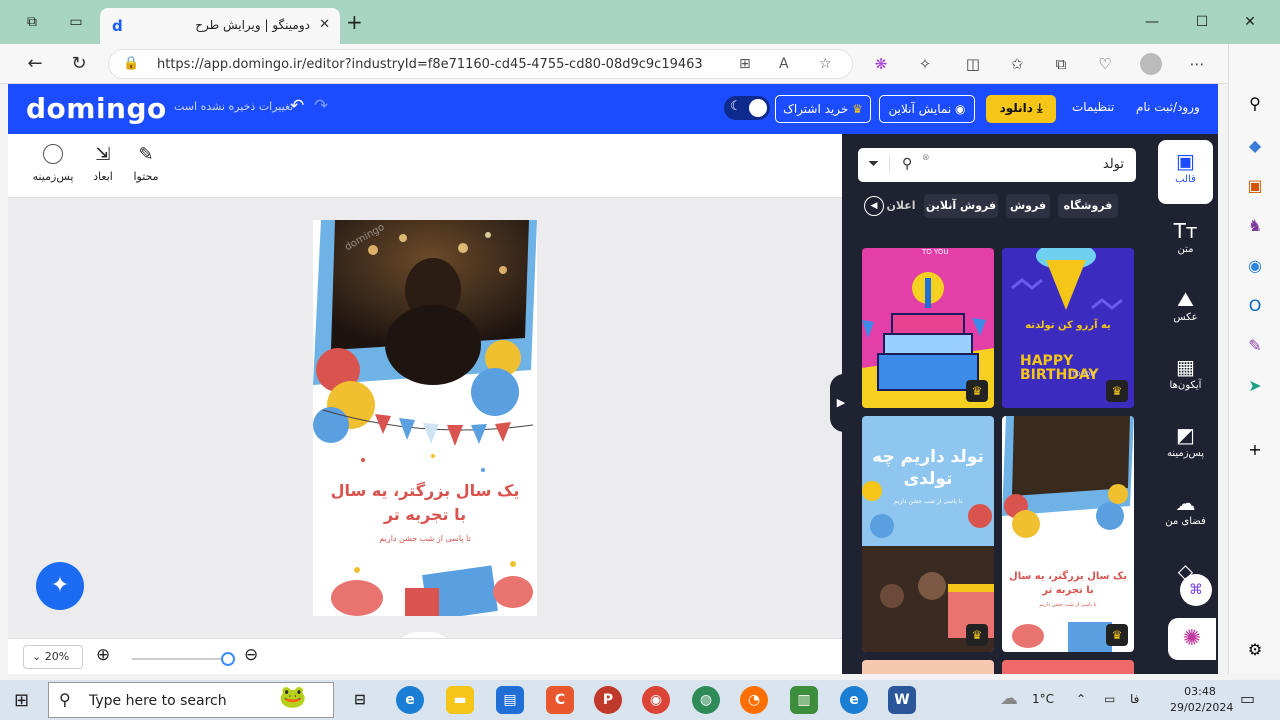 The image size is (1280, 720). I want to click on redo-icon: ↷, so click(321, 106).